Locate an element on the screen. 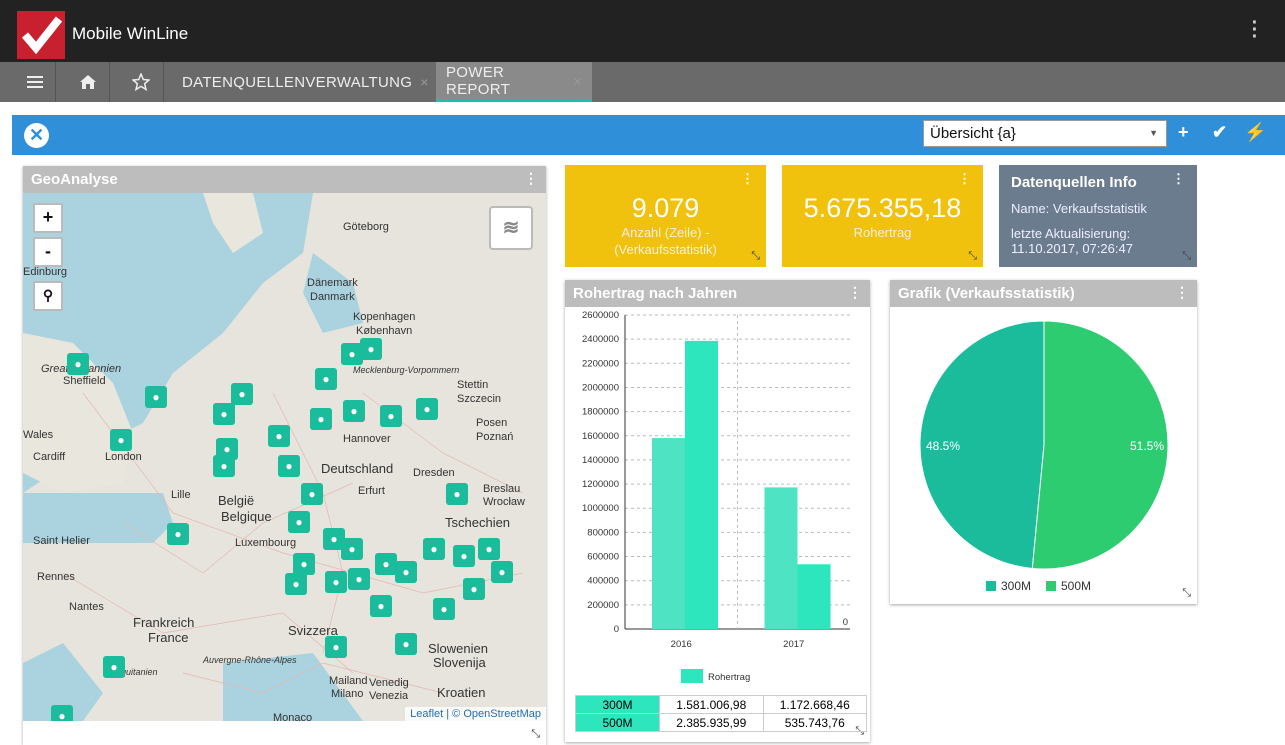 This screenshot has height=745, width=1285. legend-label: Rohertrag is located at coordinates (729, 677).